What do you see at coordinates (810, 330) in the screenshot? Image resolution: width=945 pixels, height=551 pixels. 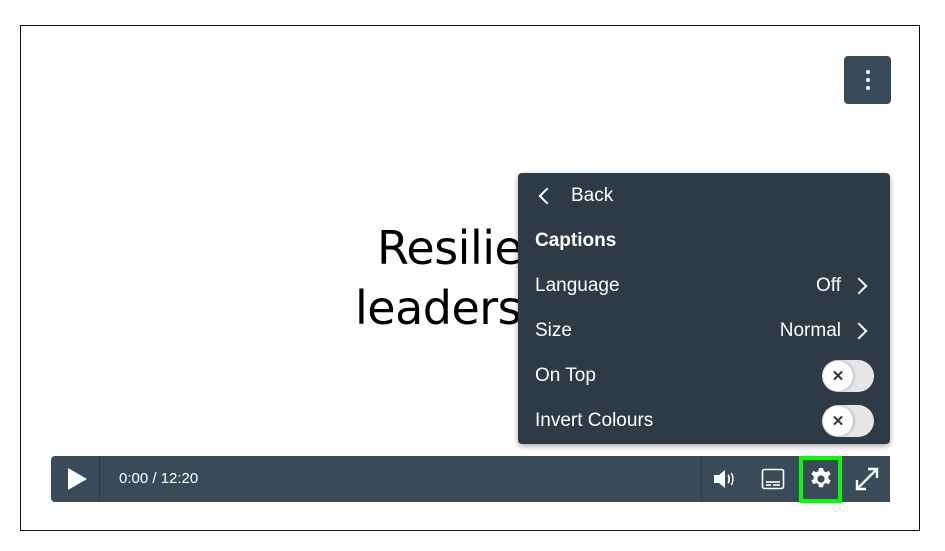 I see `size-value: Normal` at bounding box center [810, 330].